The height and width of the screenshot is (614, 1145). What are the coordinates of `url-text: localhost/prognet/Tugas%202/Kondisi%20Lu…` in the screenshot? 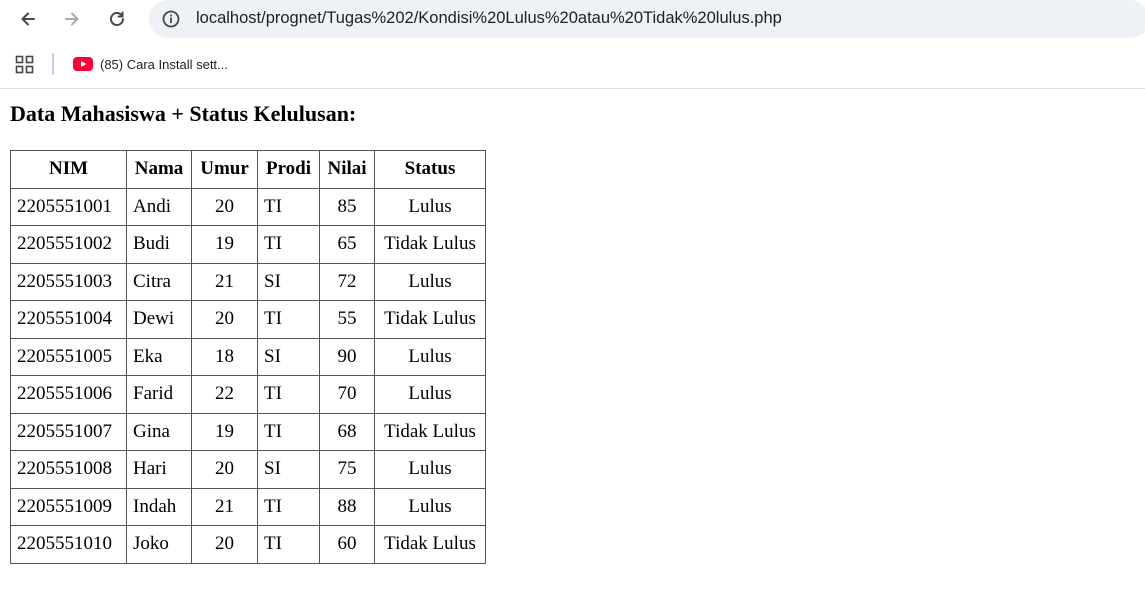 It's located at (489, 18).